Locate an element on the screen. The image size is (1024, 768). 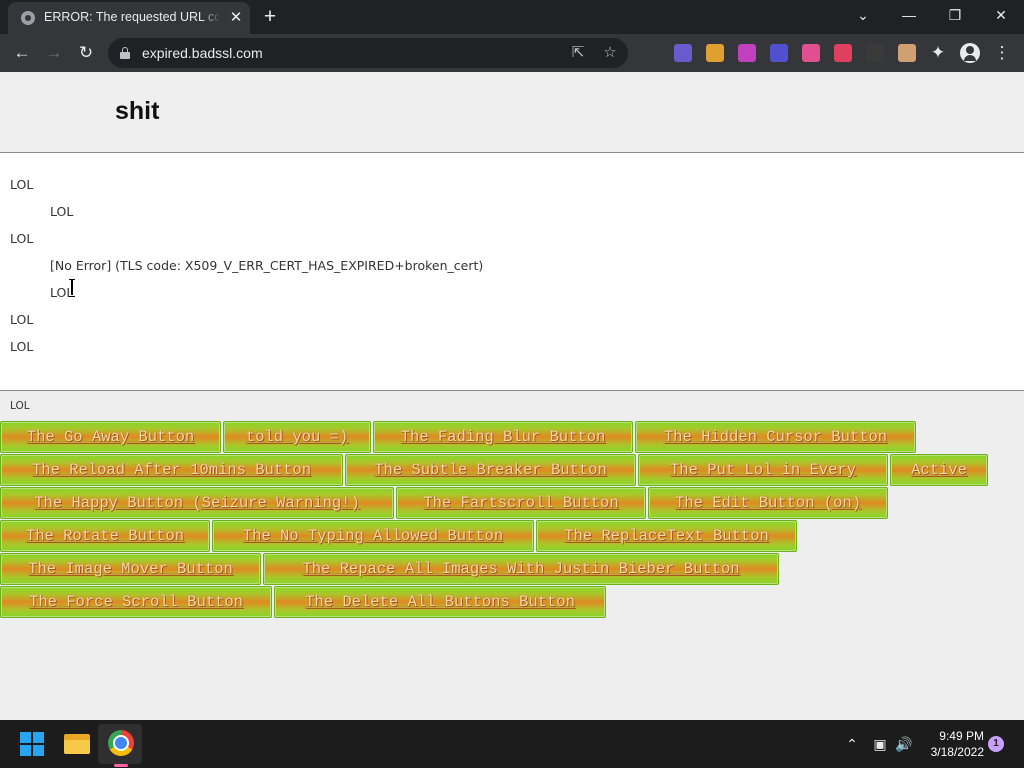
subtle-breaker-button: The Subtle Breaker Button is located at coordinates (490, 470).